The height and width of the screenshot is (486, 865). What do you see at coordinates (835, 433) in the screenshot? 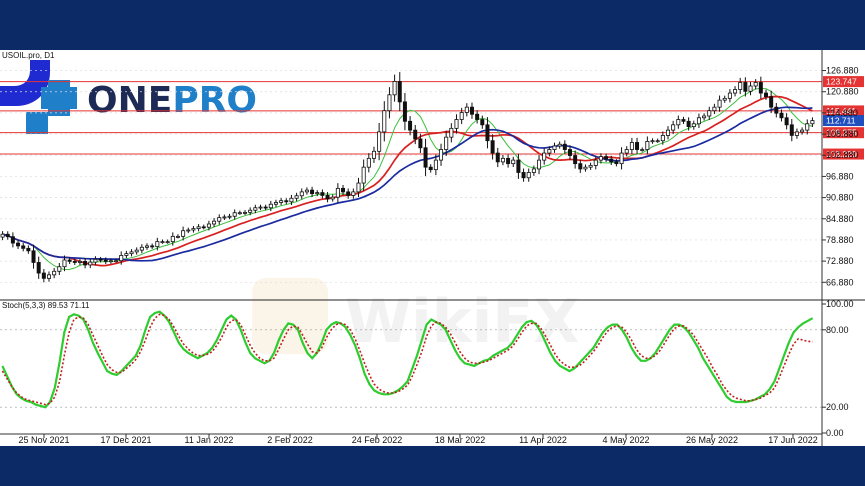
I see `stoch-tick-label: 0.00` at bounding box center [835, 433].